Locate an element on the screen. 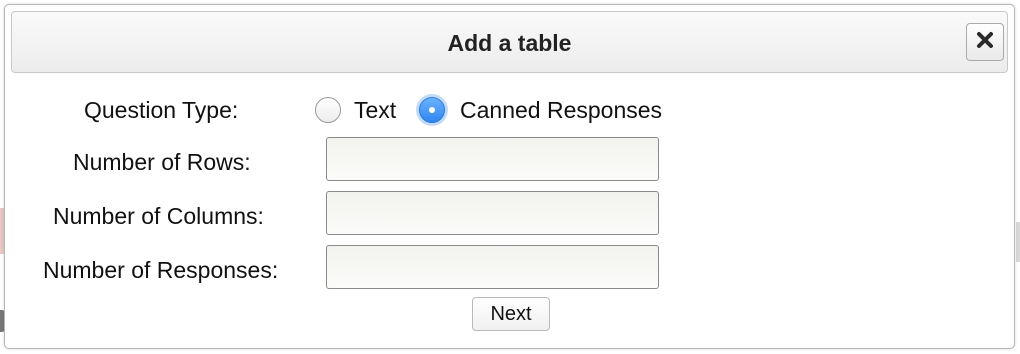 The width and height of the screenshot is (1020, 354). rows-label: Number of Rows: is located at coordinates (162, 162).